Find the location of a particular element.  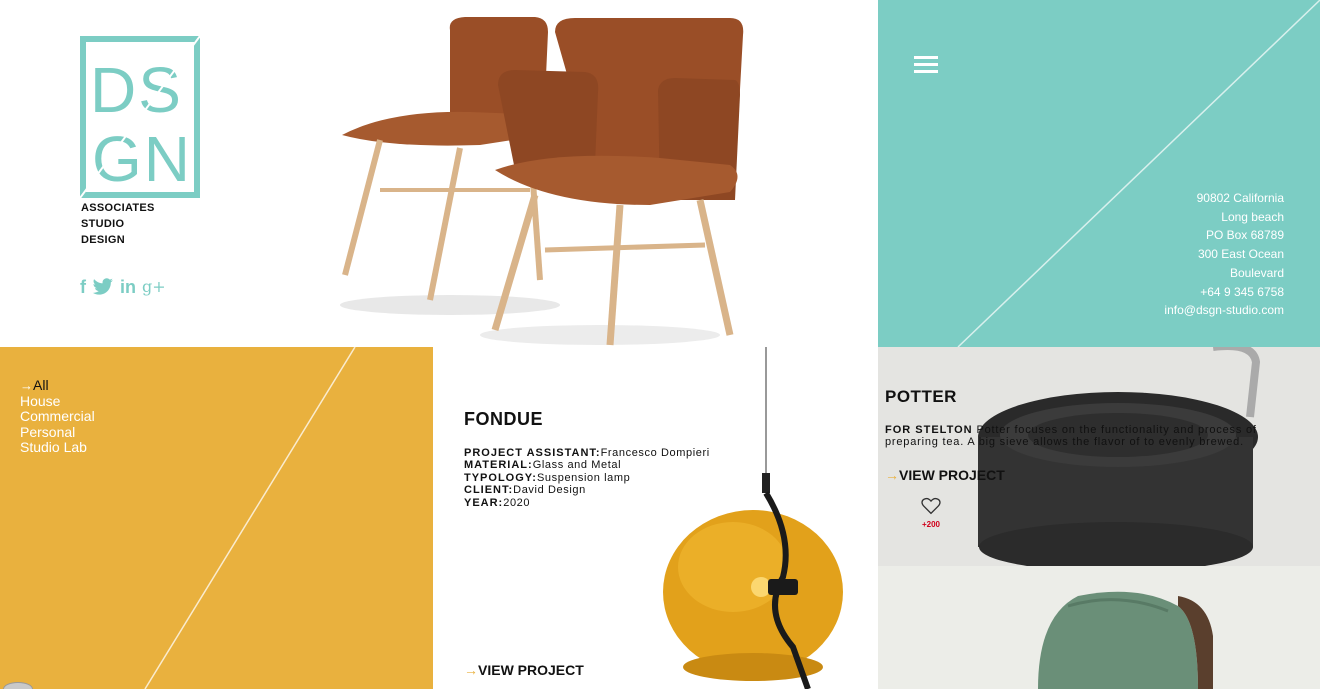

like-count: +200 is located at coordinates (931, 524).